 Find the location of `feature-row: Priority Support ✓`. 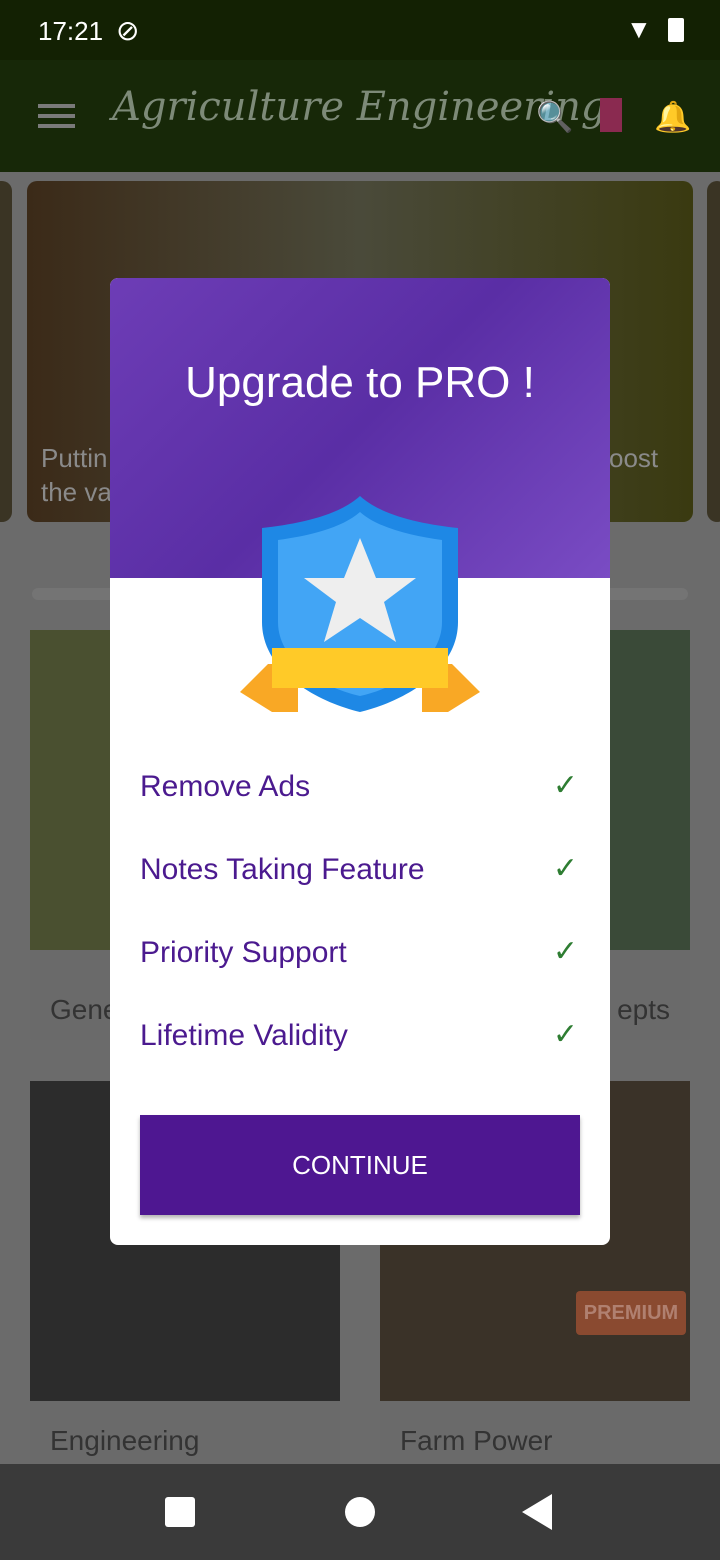

feature-row: Priority Support ✓ is located at coordinates (359, 952).